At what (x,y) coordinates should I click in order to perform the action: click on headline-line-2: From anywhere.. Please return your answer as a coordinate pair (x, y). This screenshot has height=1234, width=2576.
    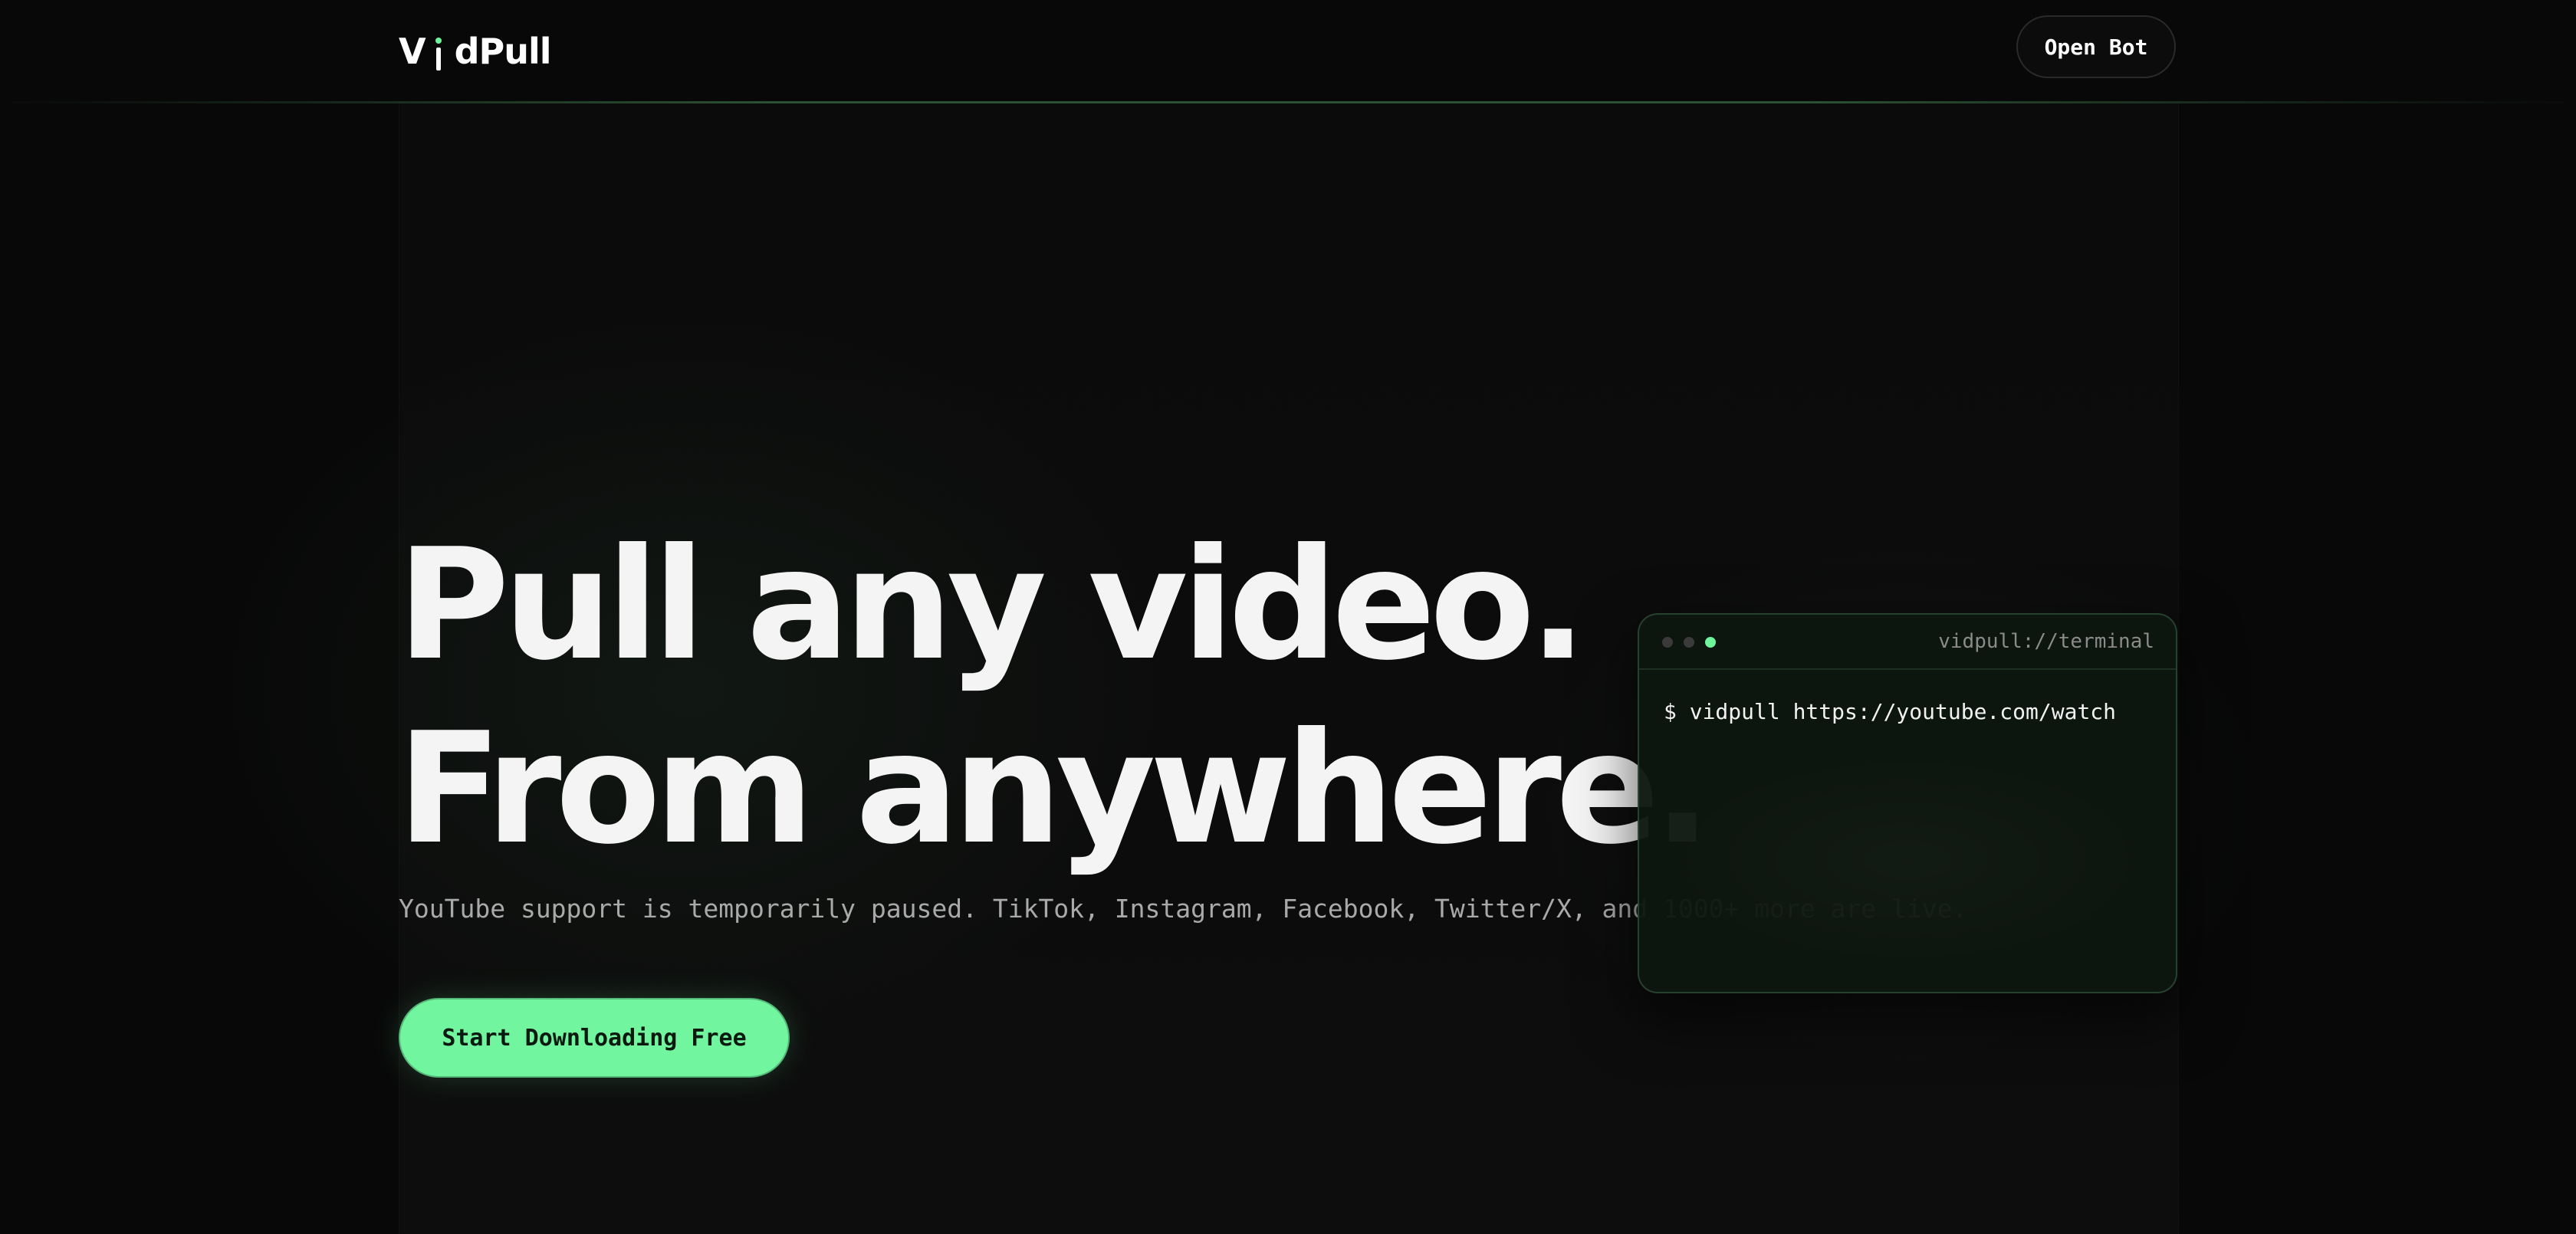
    Looking at the image, I should click on (1055, 789).